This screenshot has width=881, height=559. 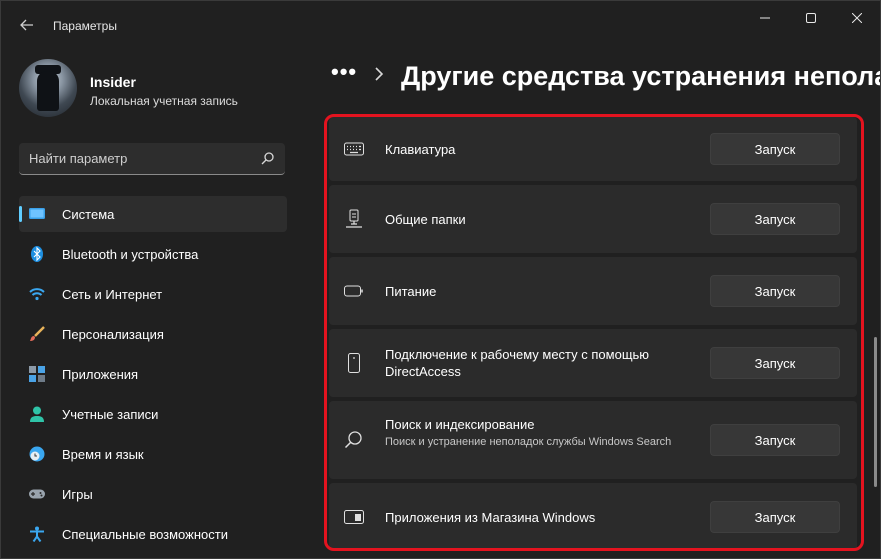 What do you see at coordinates (775, 291) in the screenshot?
I see `run-power-troubleshooter-button: Запуск` at bounding box center [775, 291].